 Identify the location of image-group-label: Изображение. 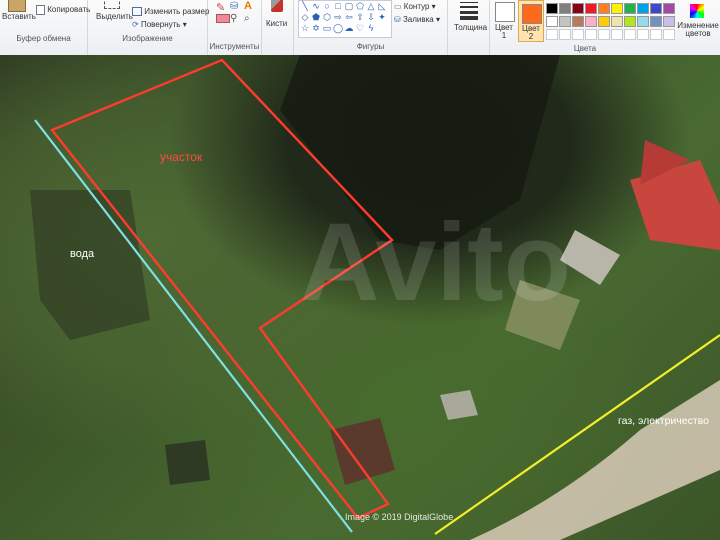
(147, 38).